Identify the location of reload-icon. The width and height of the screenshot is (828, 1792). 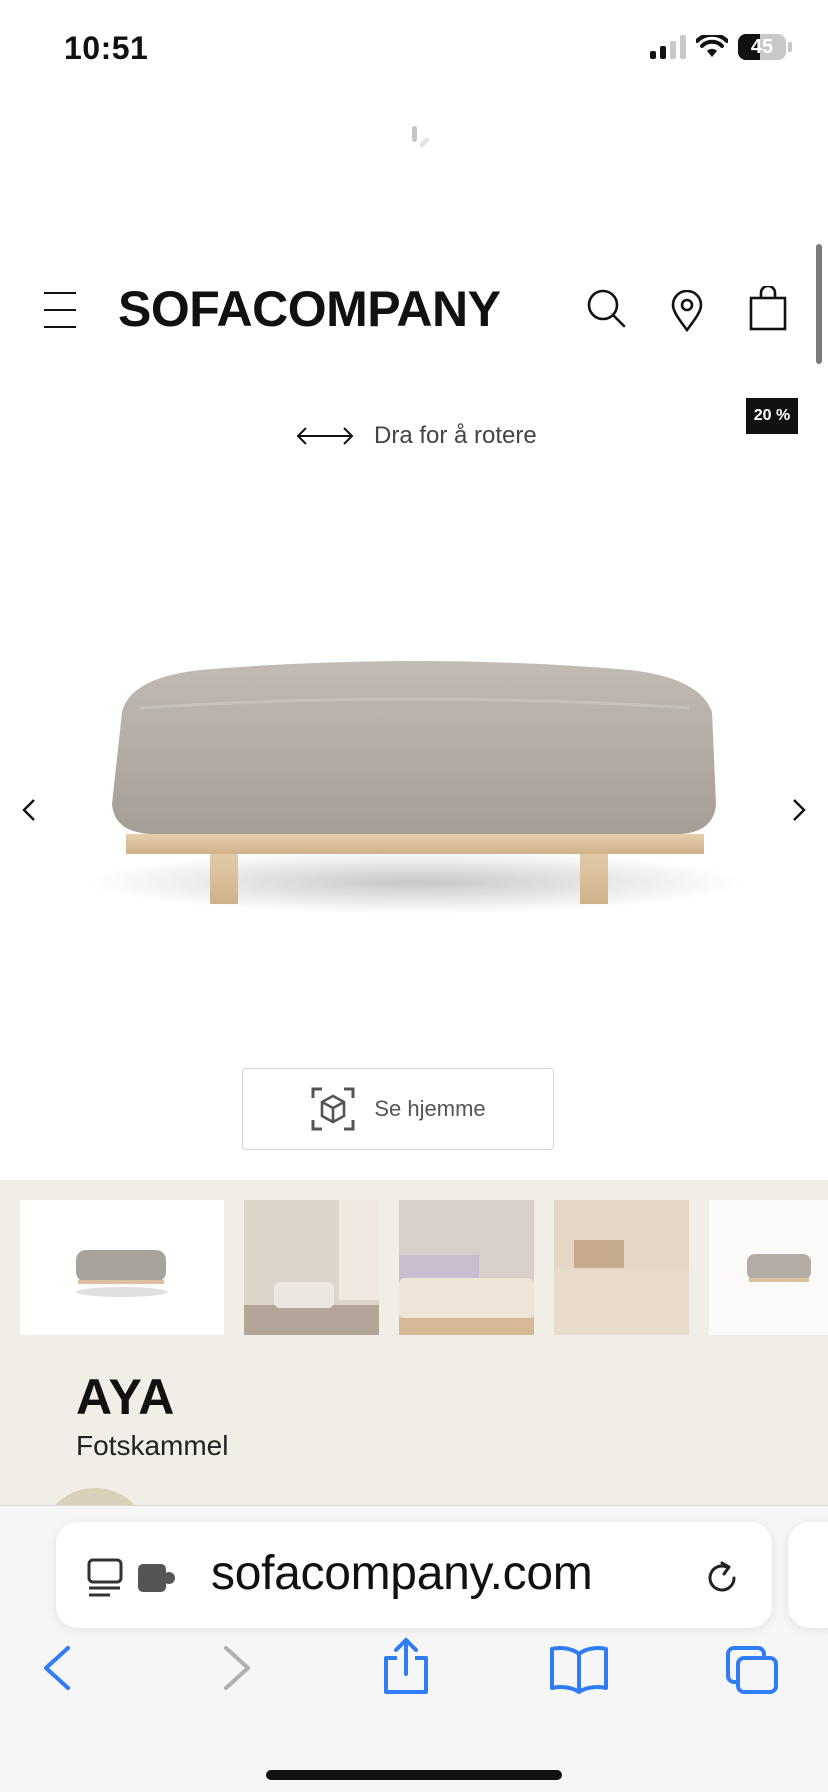
(722, 1578).